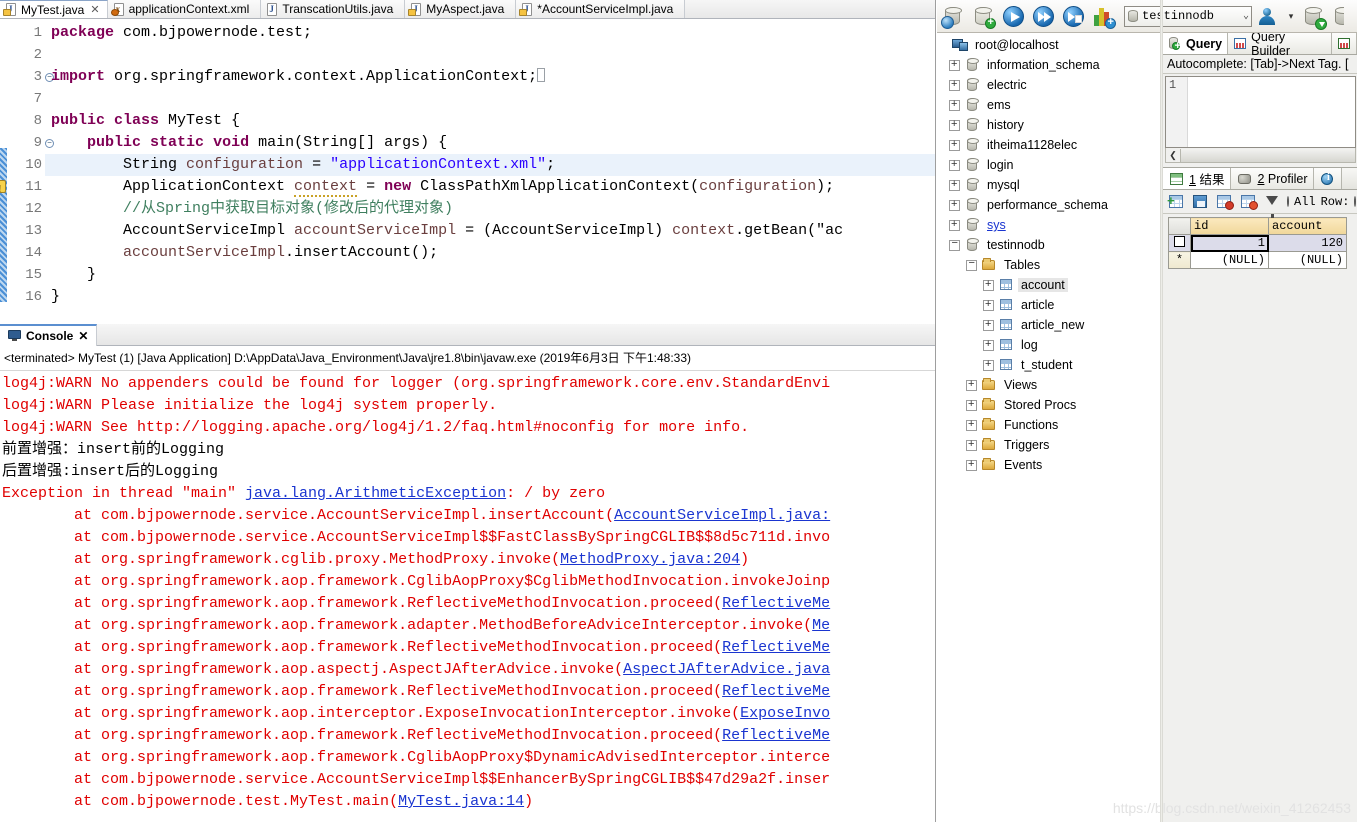 The image size is (1357, 822). I want to click on filter-icon, so click(1272, 205).